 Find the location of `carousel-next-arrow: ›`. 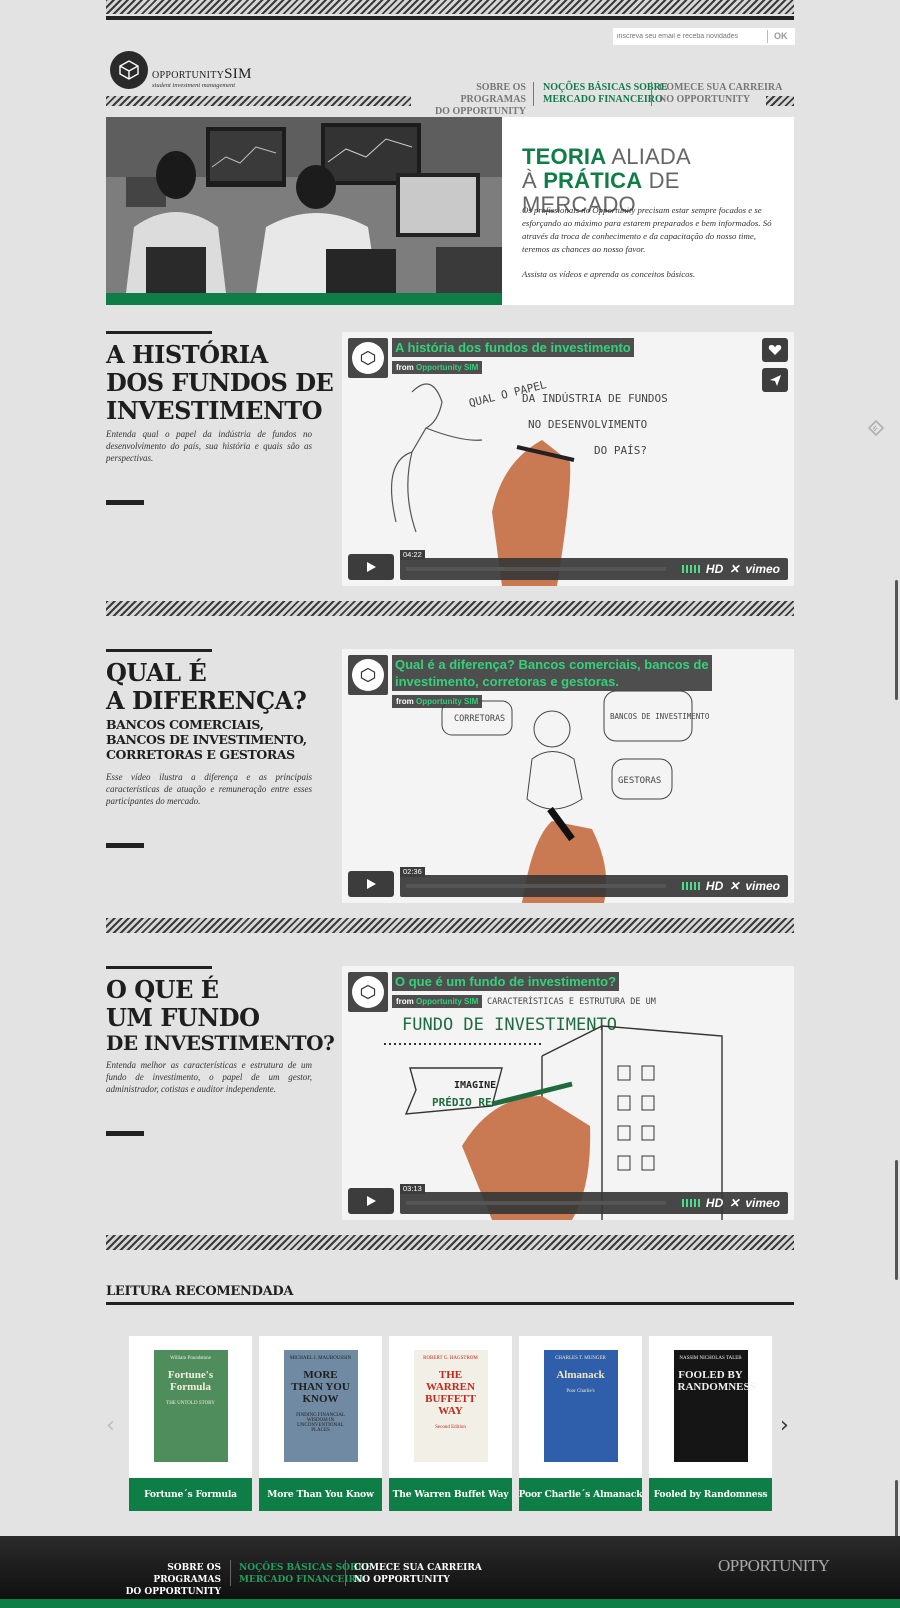

carousel-next-arrow: › is located at coordinates (784, 1425).